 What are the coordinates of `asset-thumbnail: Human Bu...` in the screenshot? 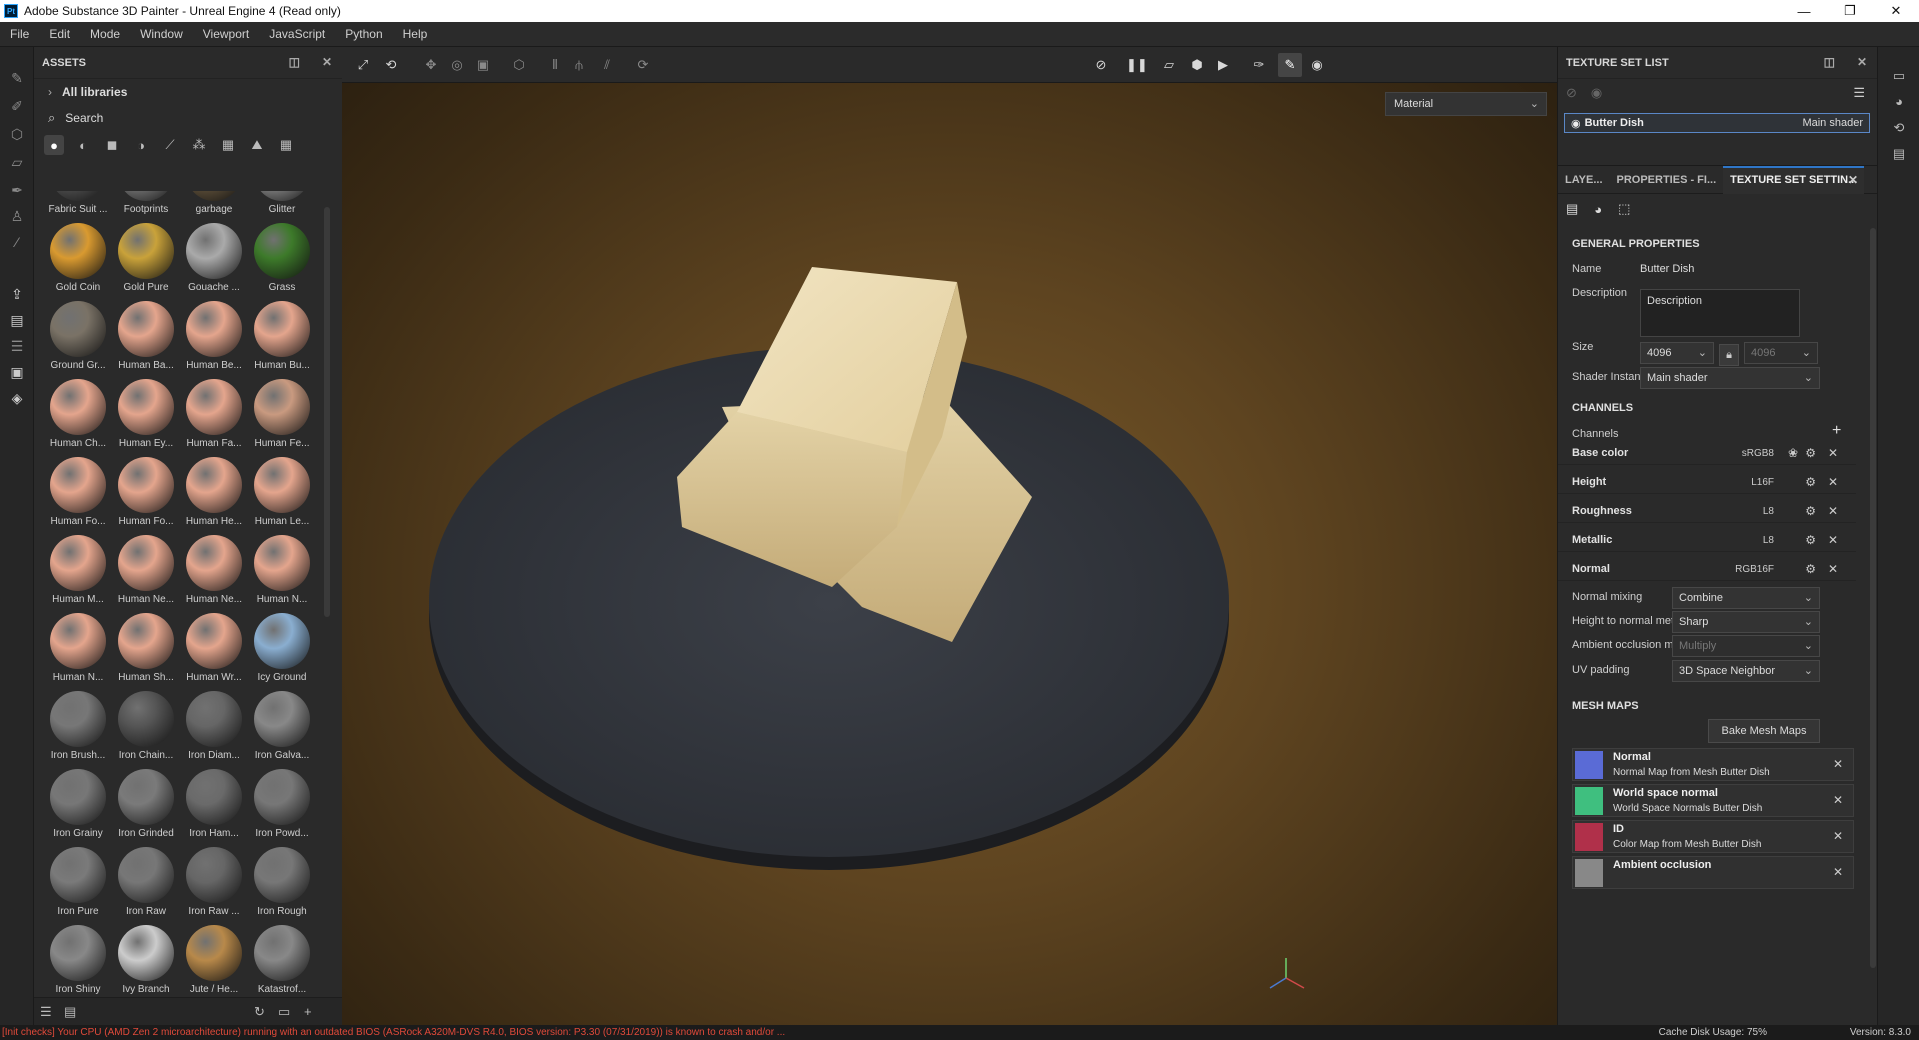 It's located at (282, 336).